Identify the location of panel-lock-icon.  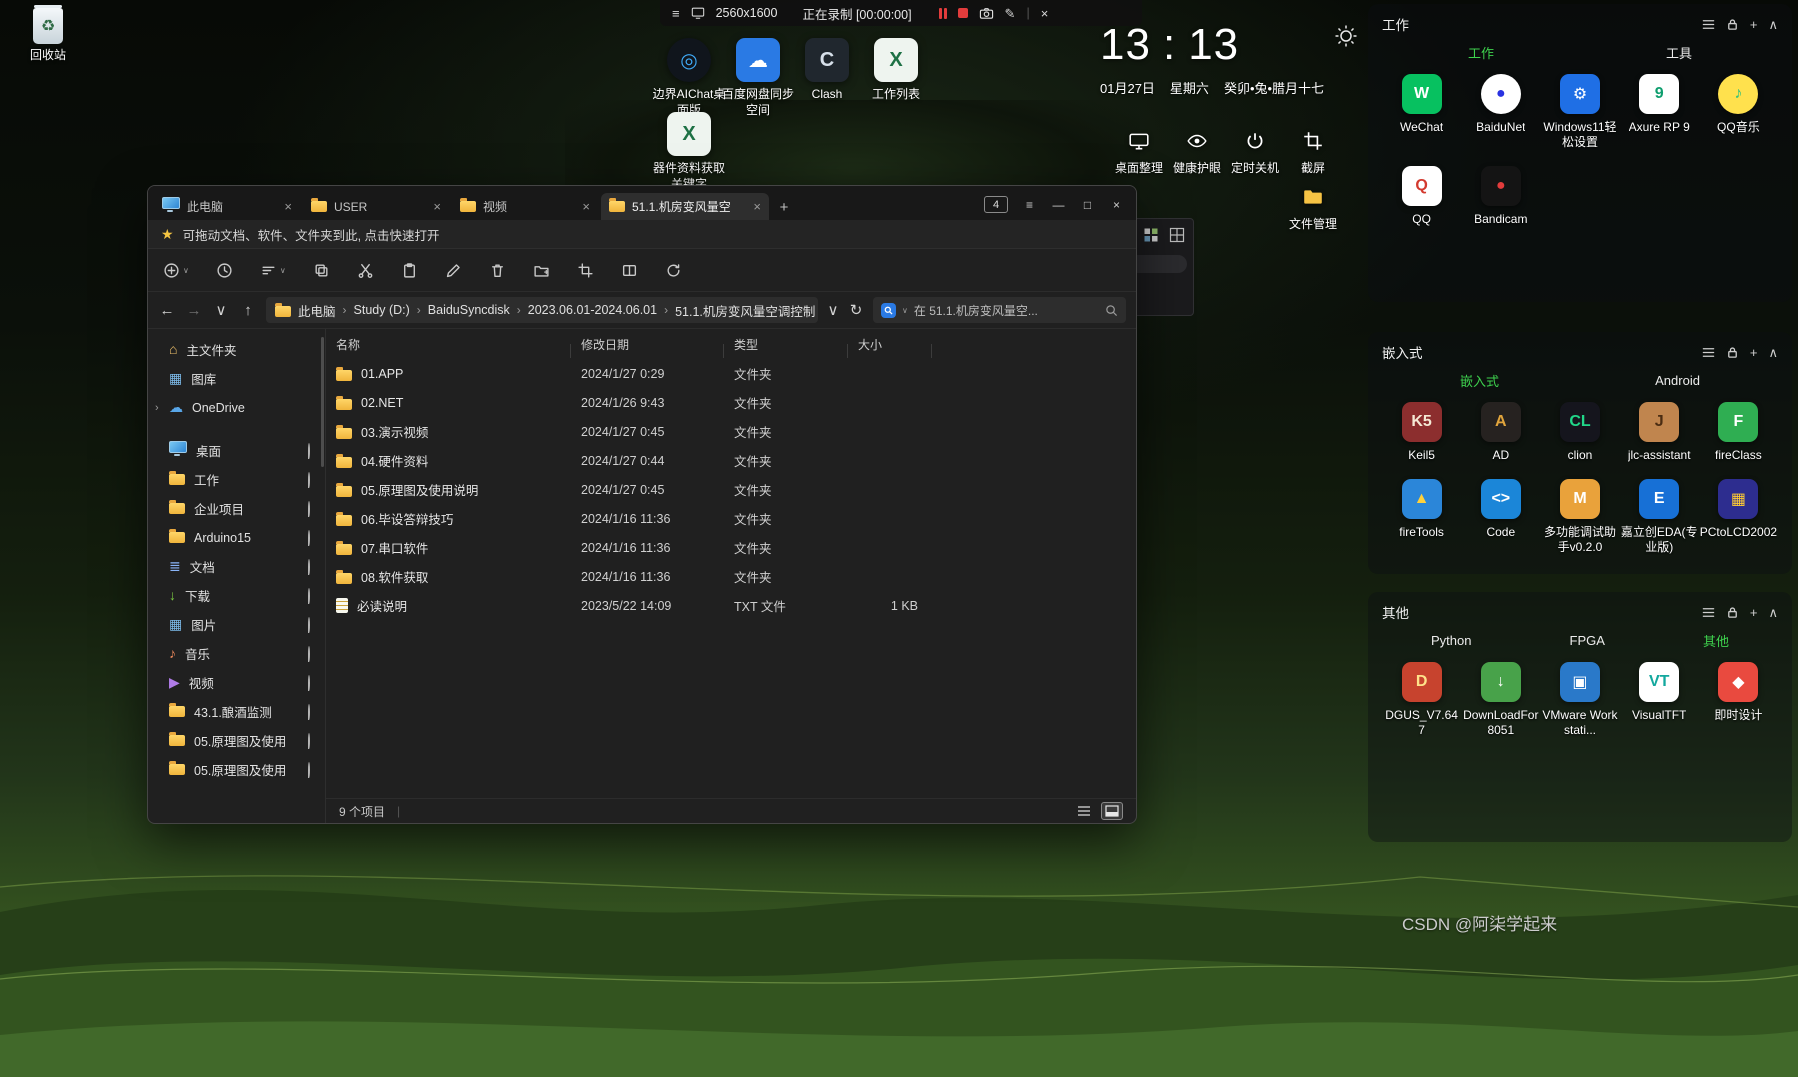
(1732, 352).